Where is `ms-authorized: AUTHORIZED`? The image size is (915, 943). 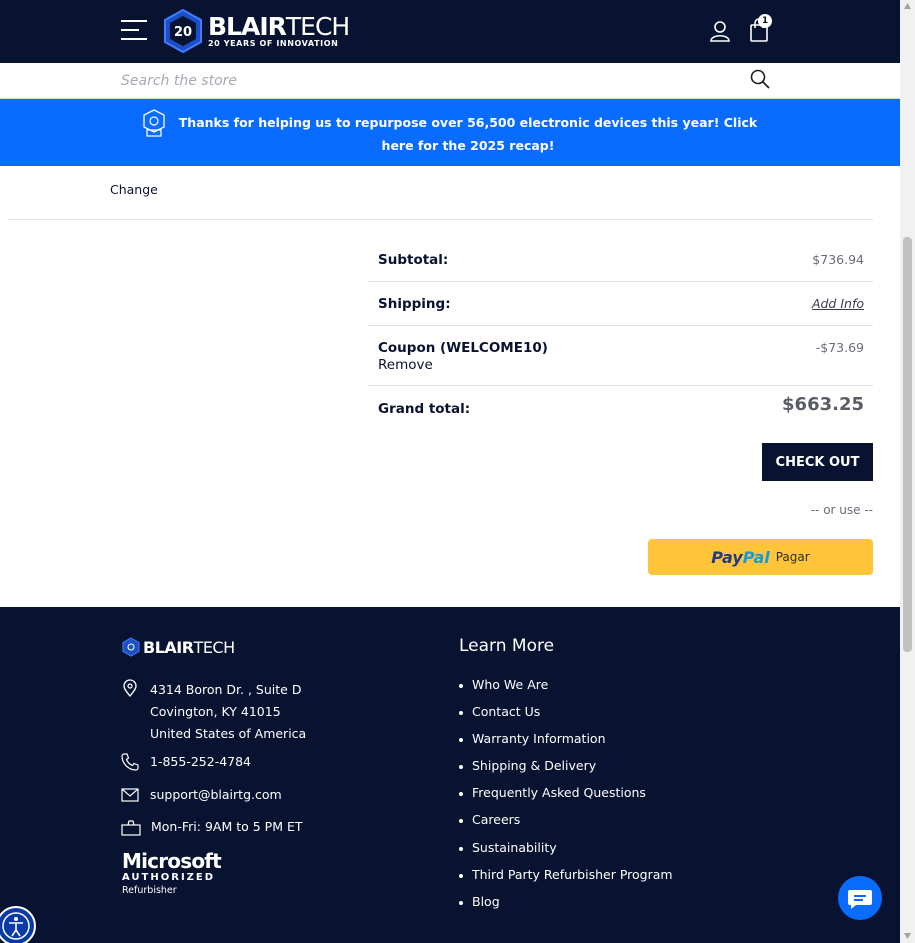
ms-authorized: AUTHORIZED is located at coordinates (169, 877).